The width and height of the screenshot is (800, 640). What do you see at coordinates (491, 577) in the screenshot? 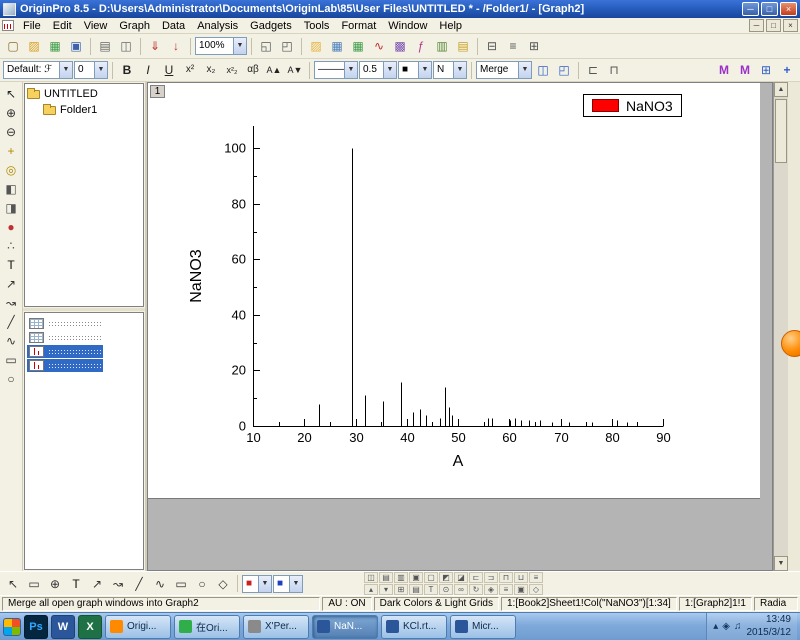
I see `align-right-button: ⊐` at bounding box center [491, 577].